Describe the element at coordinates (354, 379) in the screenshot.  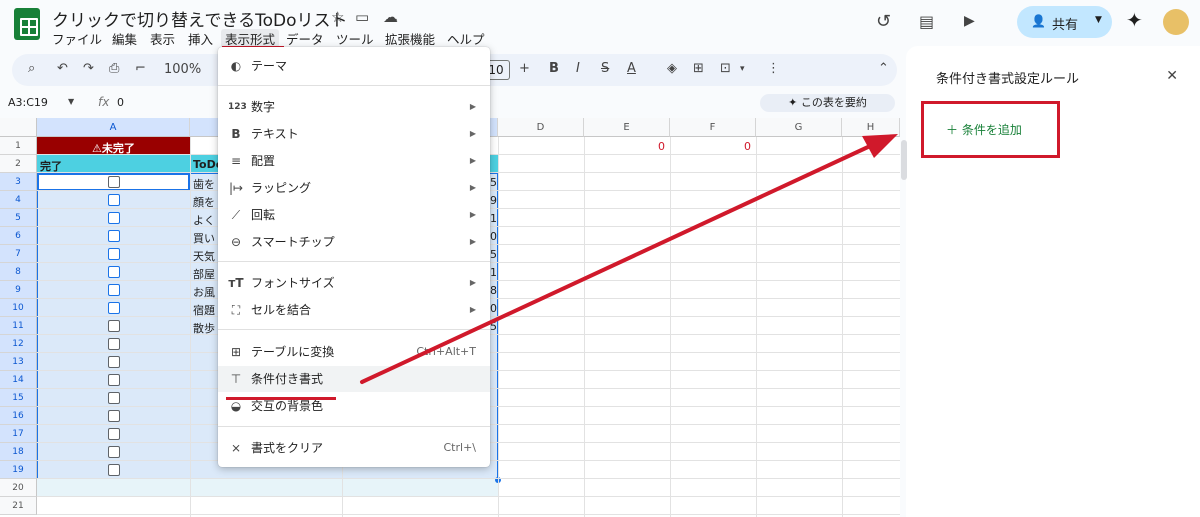
I see `menu-item-conditional-formatting: ⊤ 条件付き書式` at that location.